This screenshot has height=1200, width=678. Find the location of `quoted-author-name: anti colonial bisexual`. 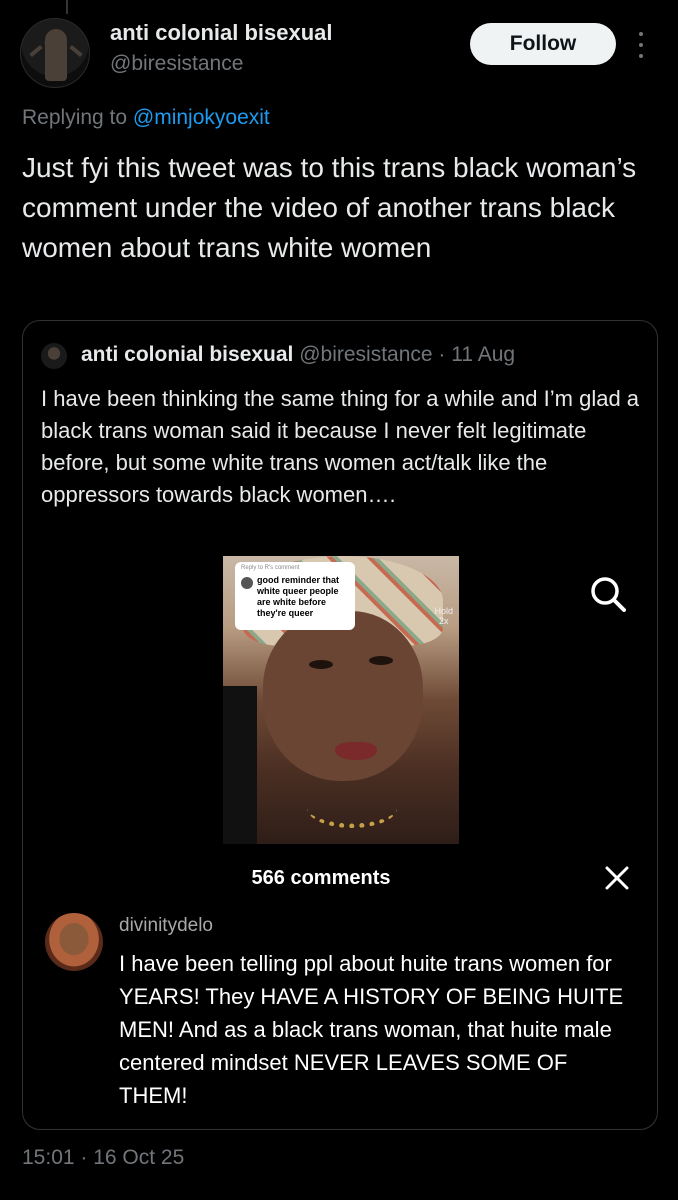

quoted-author-name: anti colonial bisexual is located at coordinates (187, 354).